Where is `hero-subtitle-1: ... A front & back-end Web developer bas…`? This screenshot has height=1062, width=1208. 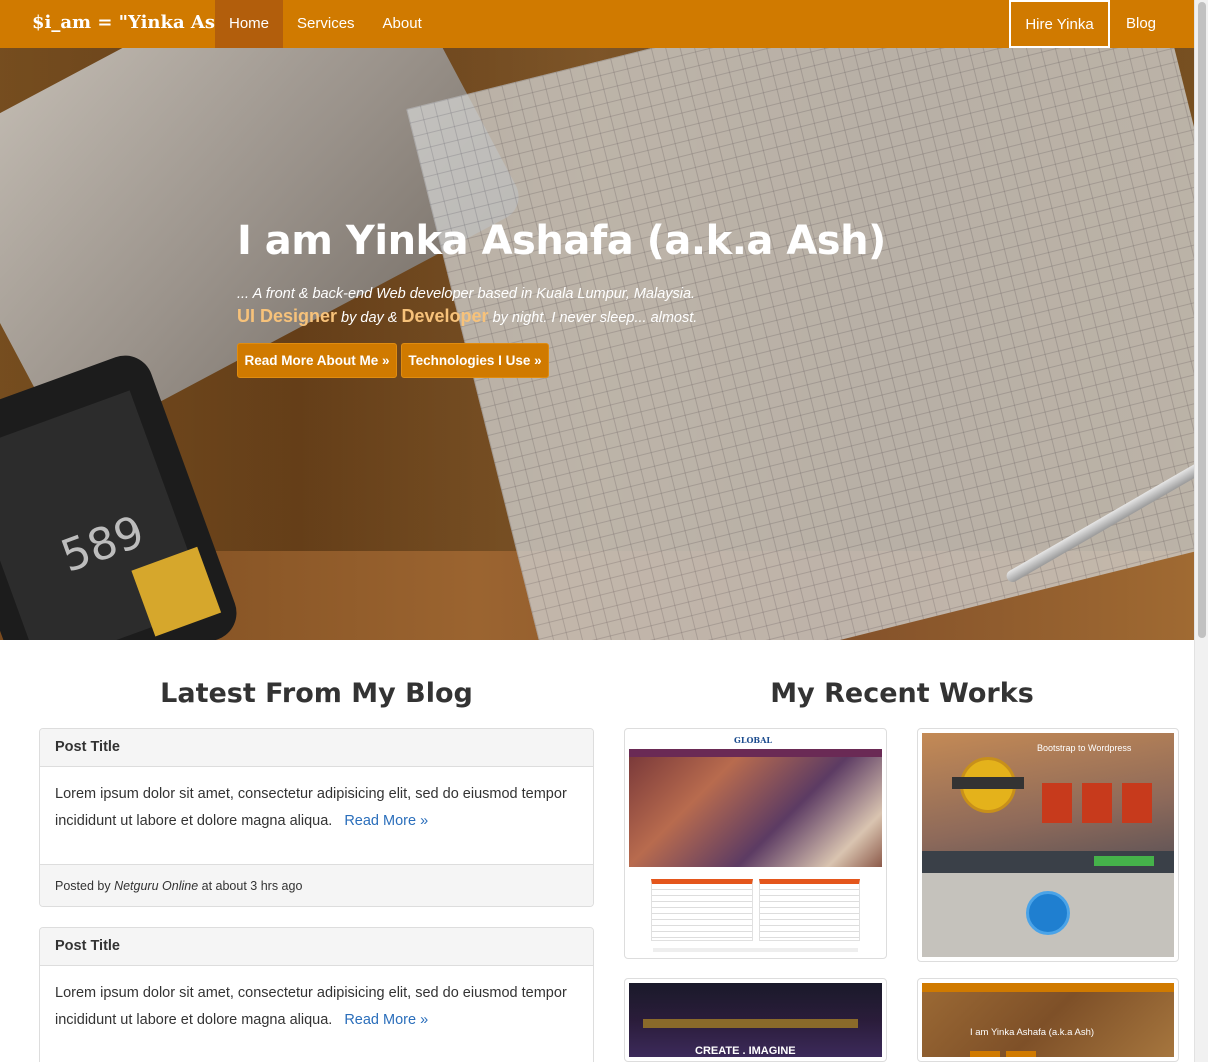 hero-subtitle-1: ... A front & back-end Web developer bas… is located at coordinates (466, 294).